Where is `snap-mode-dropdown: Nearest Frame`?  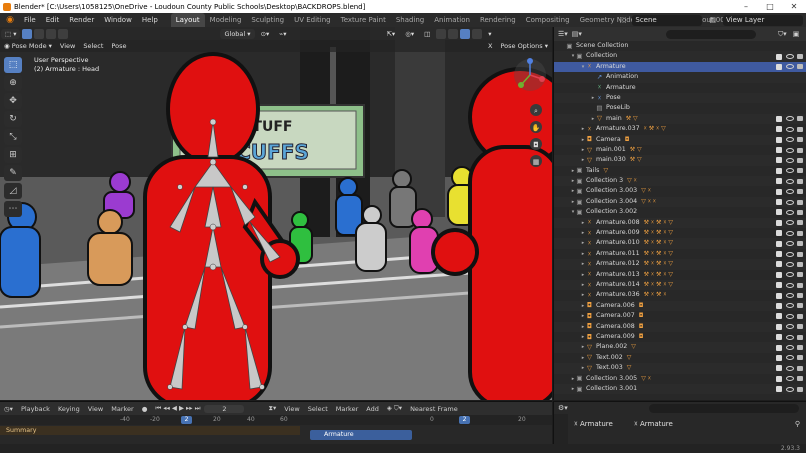
snap-mode-dropdown: Nearest Frame is located at coordinates (434, 409).